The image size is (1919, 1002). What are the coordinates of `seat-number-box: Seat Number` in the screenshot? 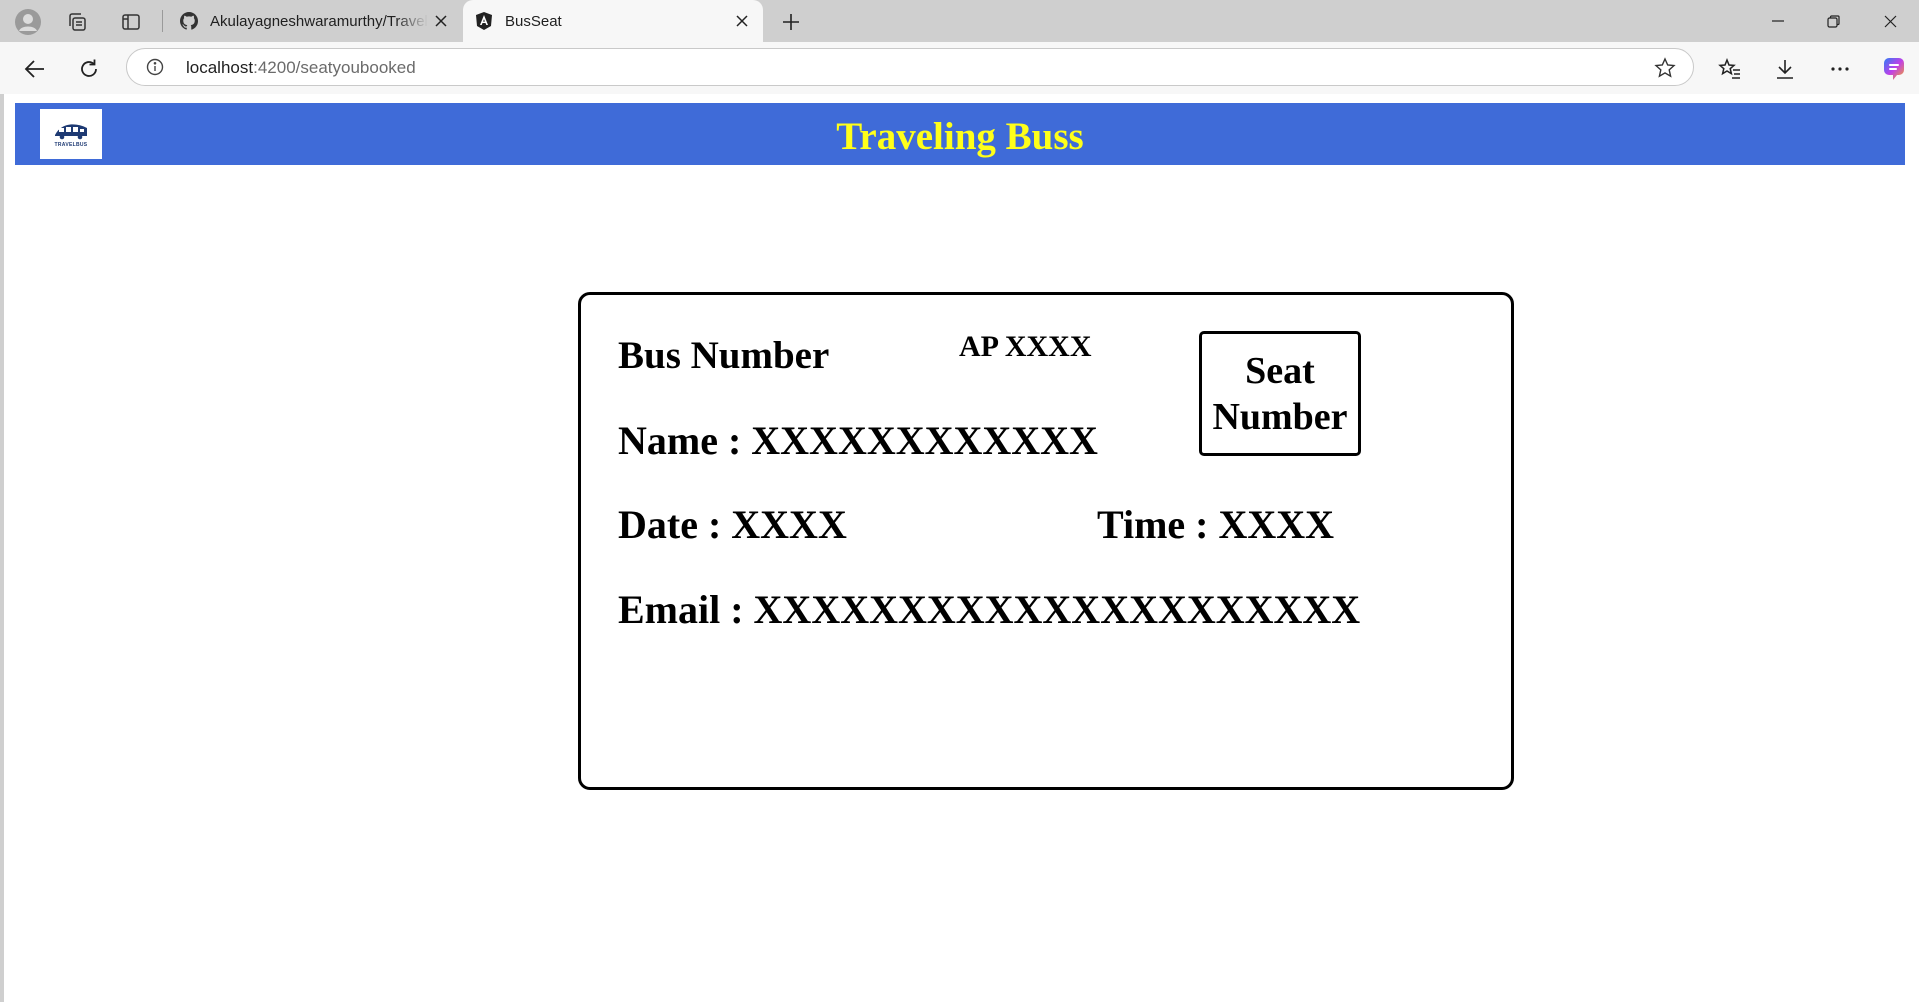 It's located at (1280, 393).